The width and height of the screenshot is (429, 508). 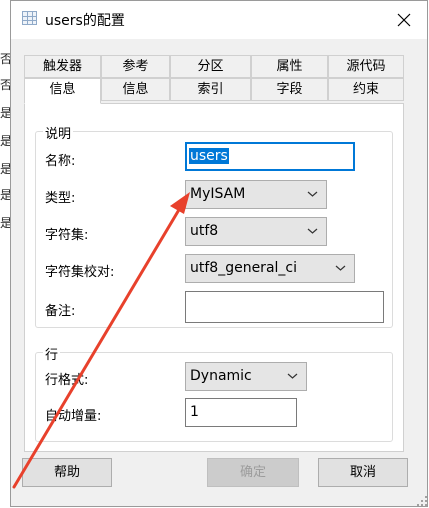 I want to click on title-bar: users的配置, so click(x=219, y=20).